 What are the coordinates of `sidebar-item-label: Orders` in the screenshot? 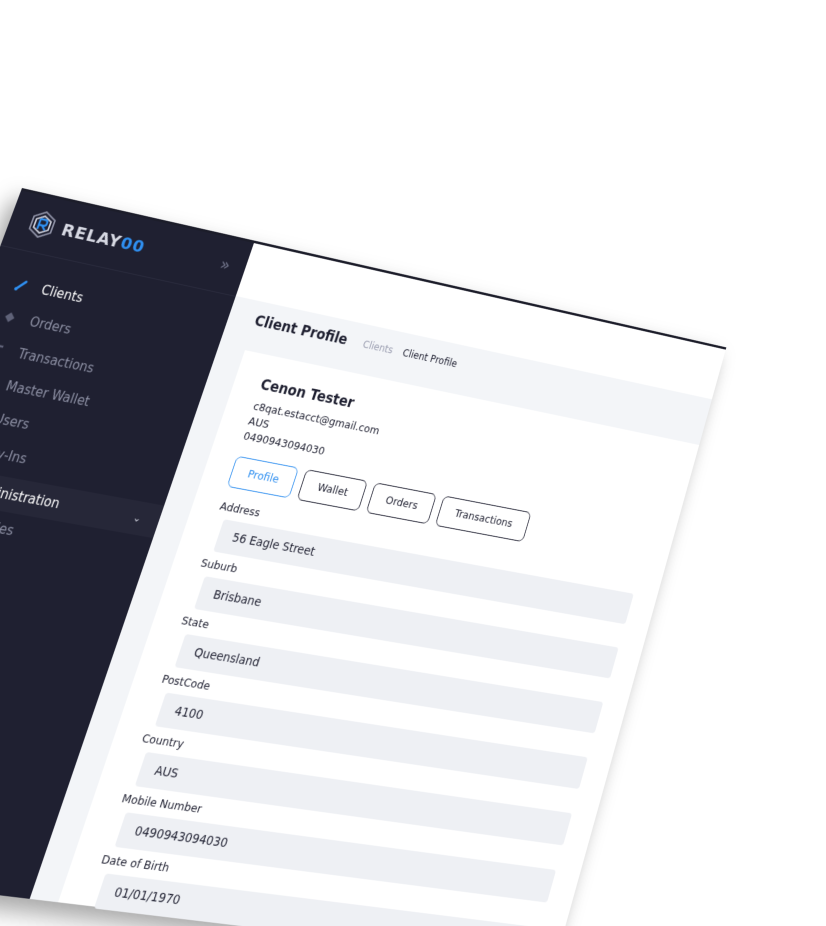 It's located at (50, 325).